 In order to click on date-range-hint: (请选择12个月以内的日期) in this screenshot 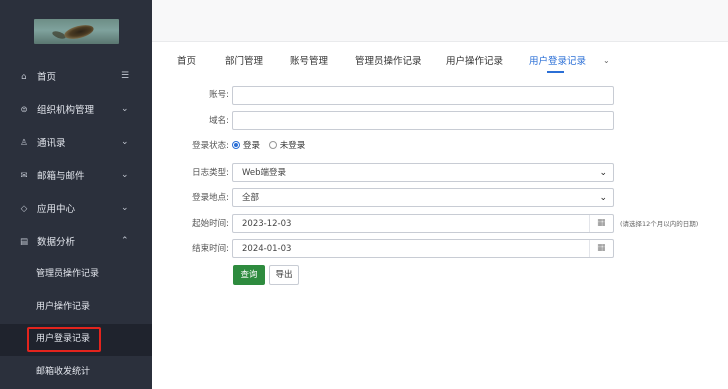, I will do `click(659, 224)`.